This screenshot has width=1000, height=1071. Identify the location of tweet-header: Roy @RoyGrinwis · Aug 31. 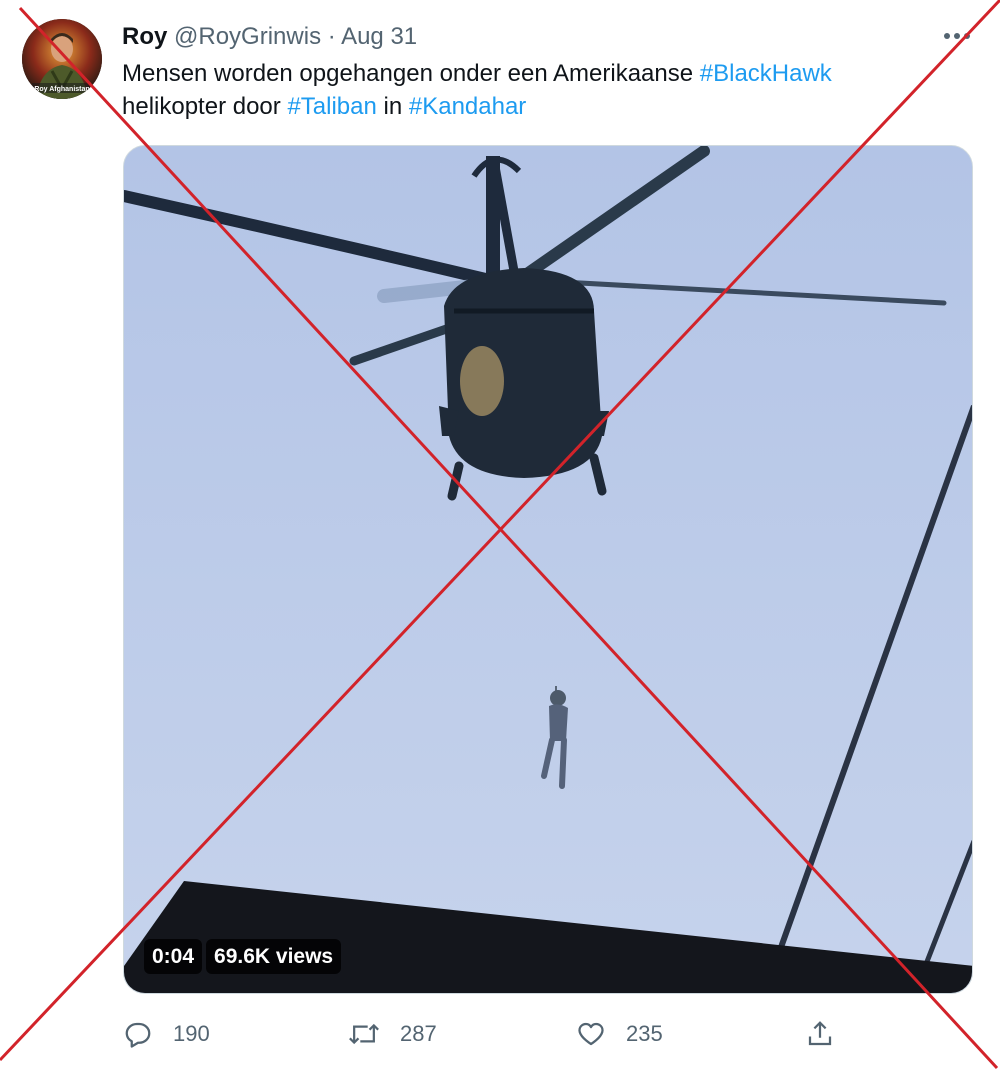
(269, 37).